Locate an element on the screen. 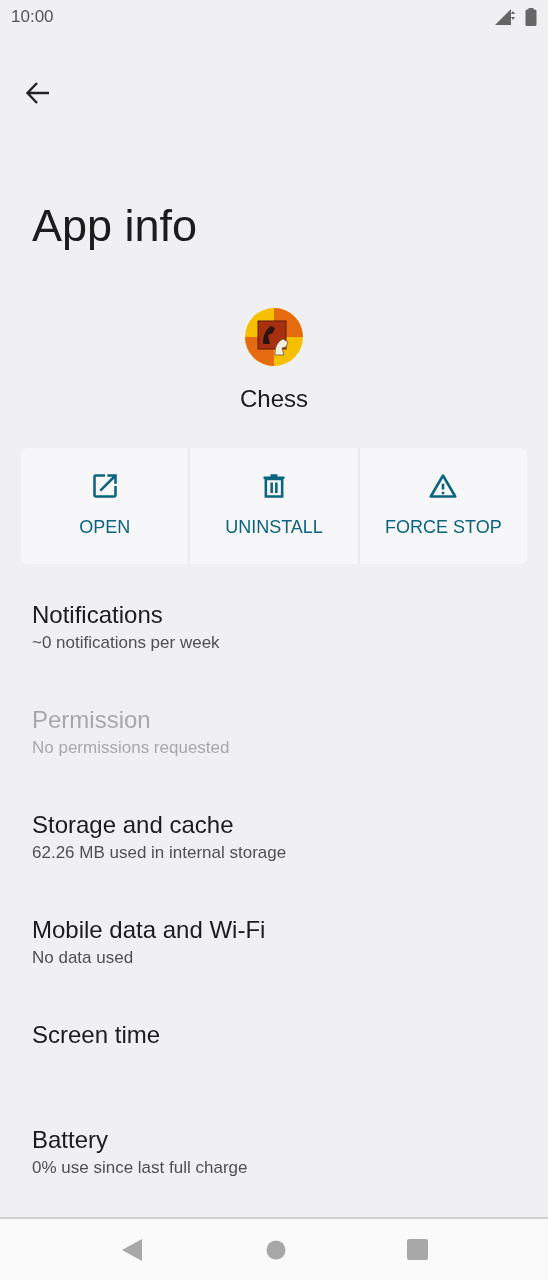  setting-summary: 62.26 MB used in internal storage is located at coordinates (159, 853).